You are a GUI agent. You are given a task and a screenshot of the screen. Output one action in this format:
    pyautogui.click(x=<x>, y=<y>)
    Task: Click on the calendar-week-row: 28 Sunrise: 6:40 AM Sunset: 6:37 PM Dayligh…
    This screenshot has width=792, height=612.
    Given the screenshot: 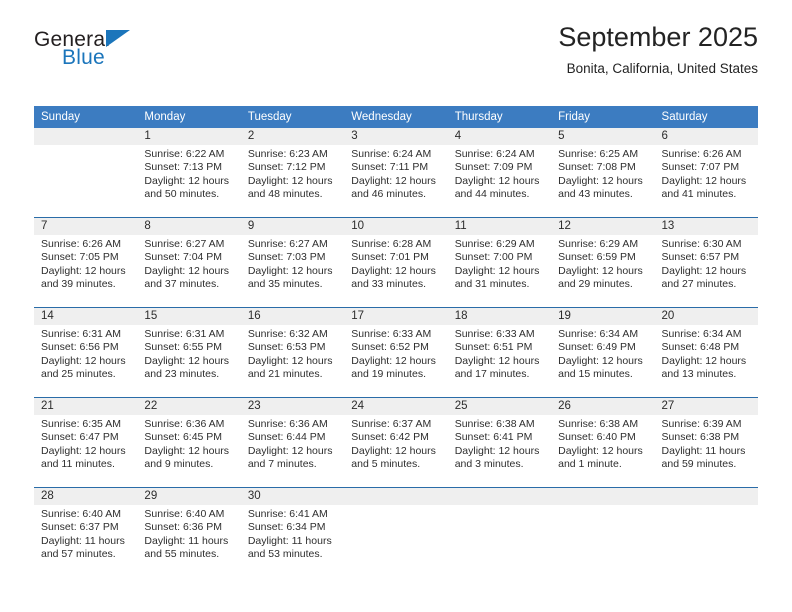 What is the action you would take?
    pyautogui.click(x=396, y=532)
    